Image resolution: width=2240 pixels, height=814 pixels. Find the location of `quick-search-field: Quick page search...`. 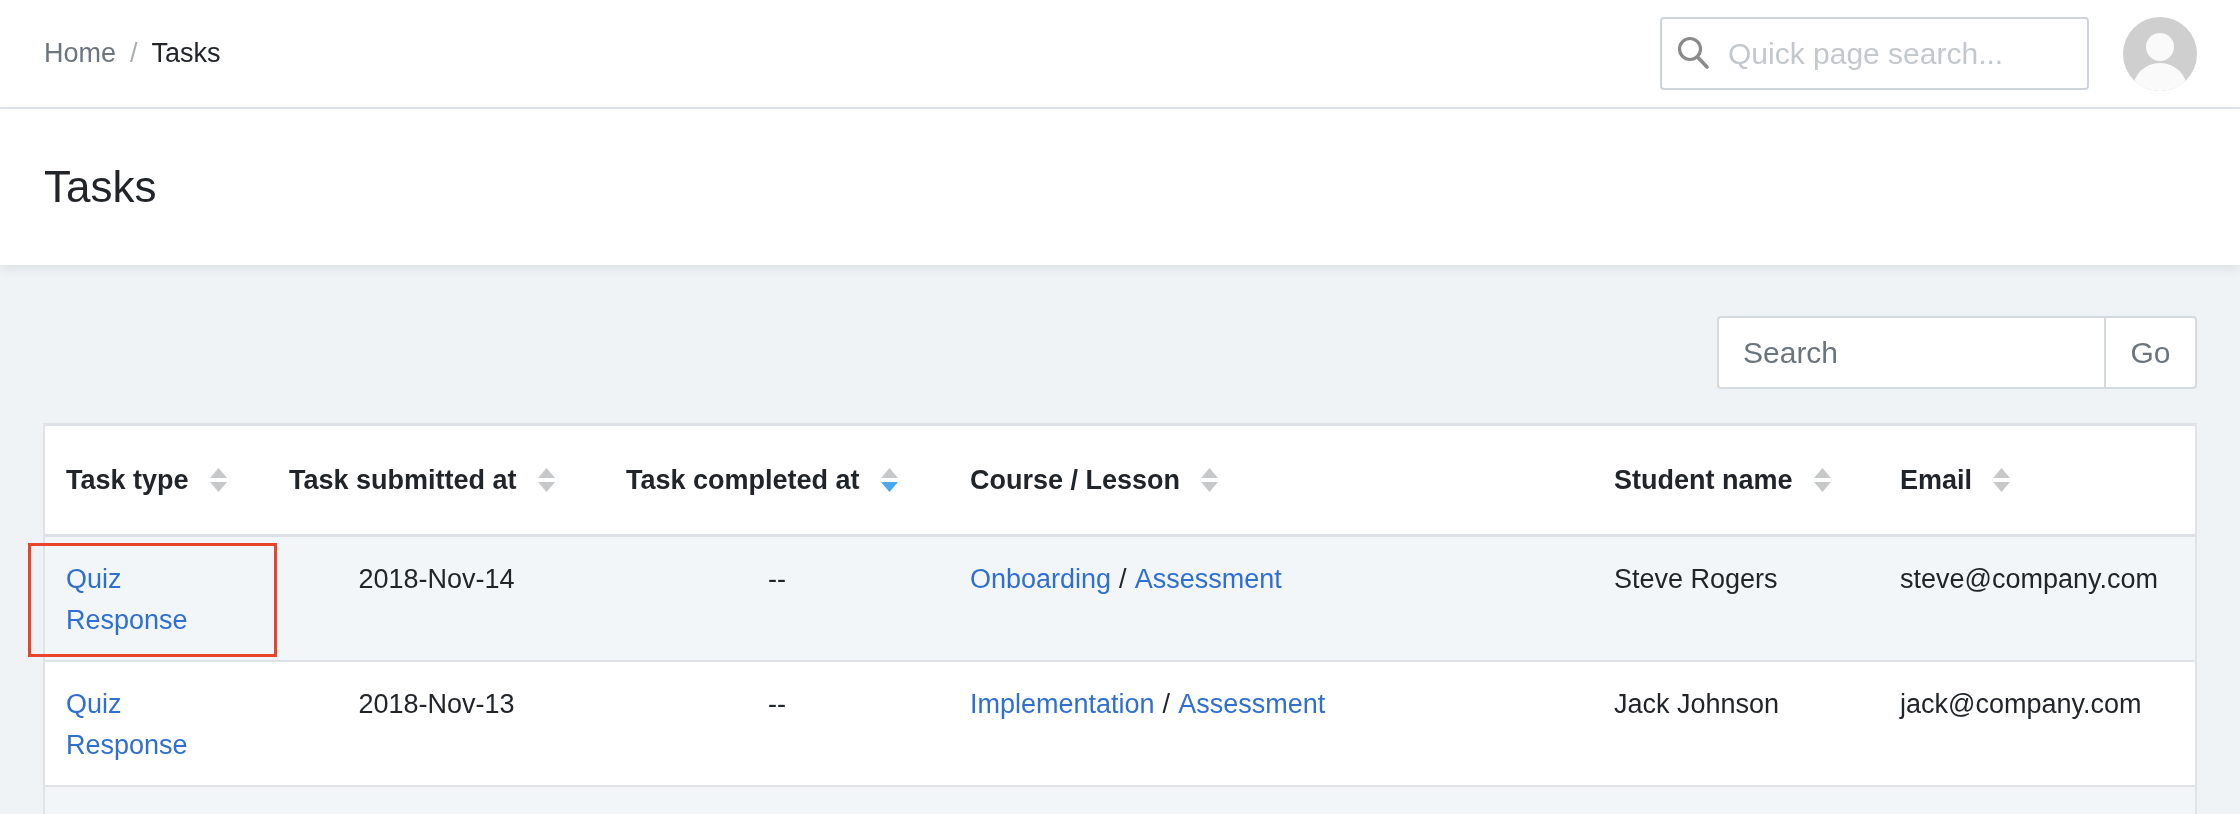

quick-search-field: Quick page search... is located at coordinates (1874, 53).